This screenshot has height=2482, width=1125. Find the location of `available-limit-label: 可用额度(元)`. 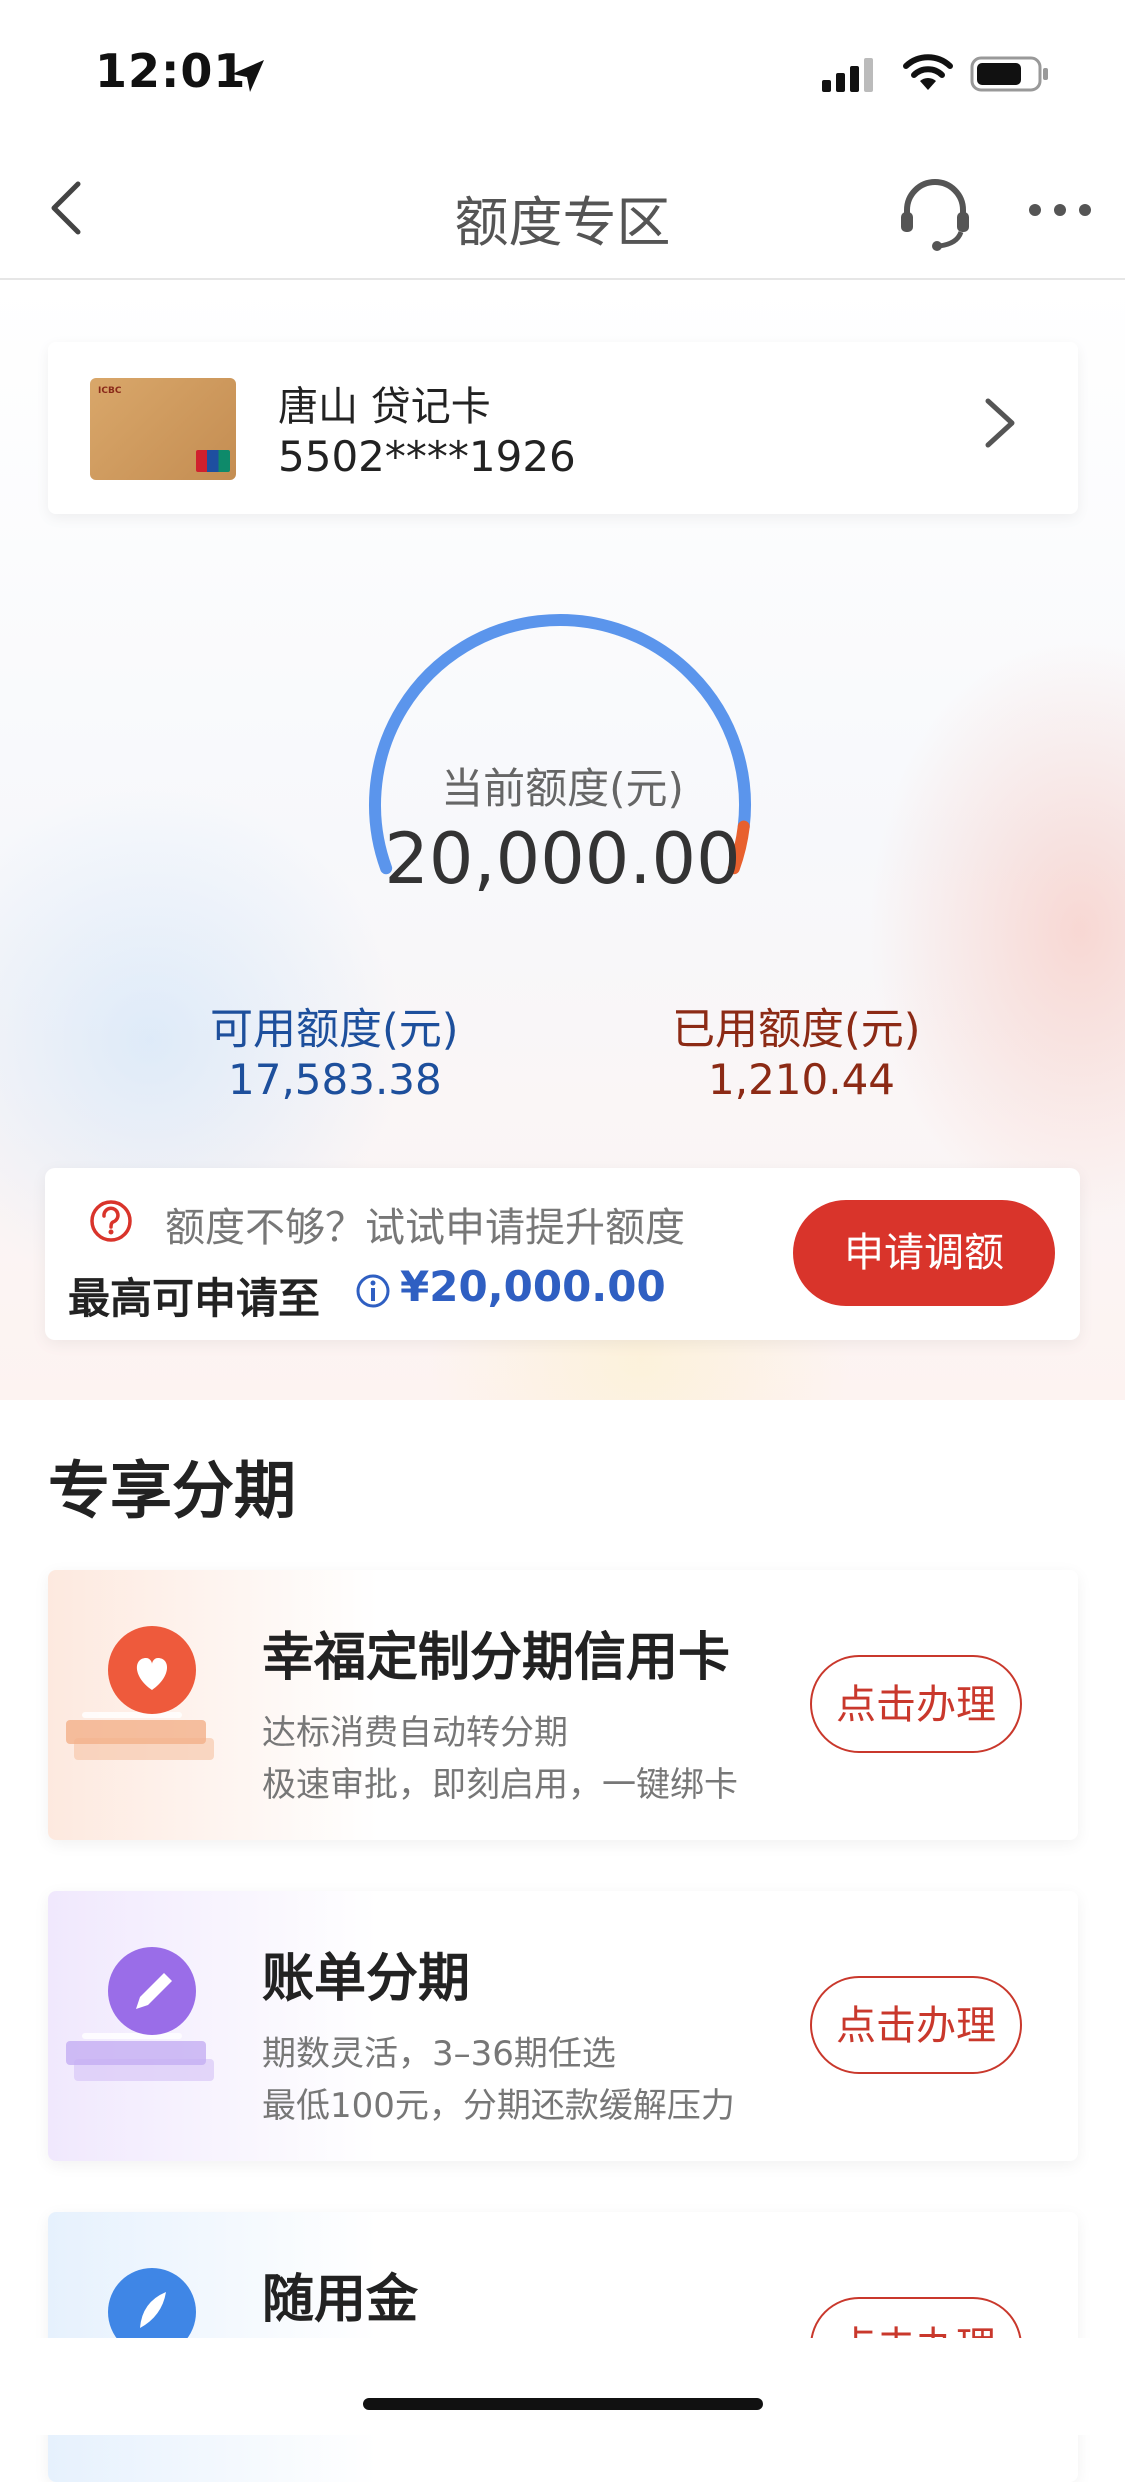

available-limit-label: 可用额度(元) is located at coordinates (334, 1030).